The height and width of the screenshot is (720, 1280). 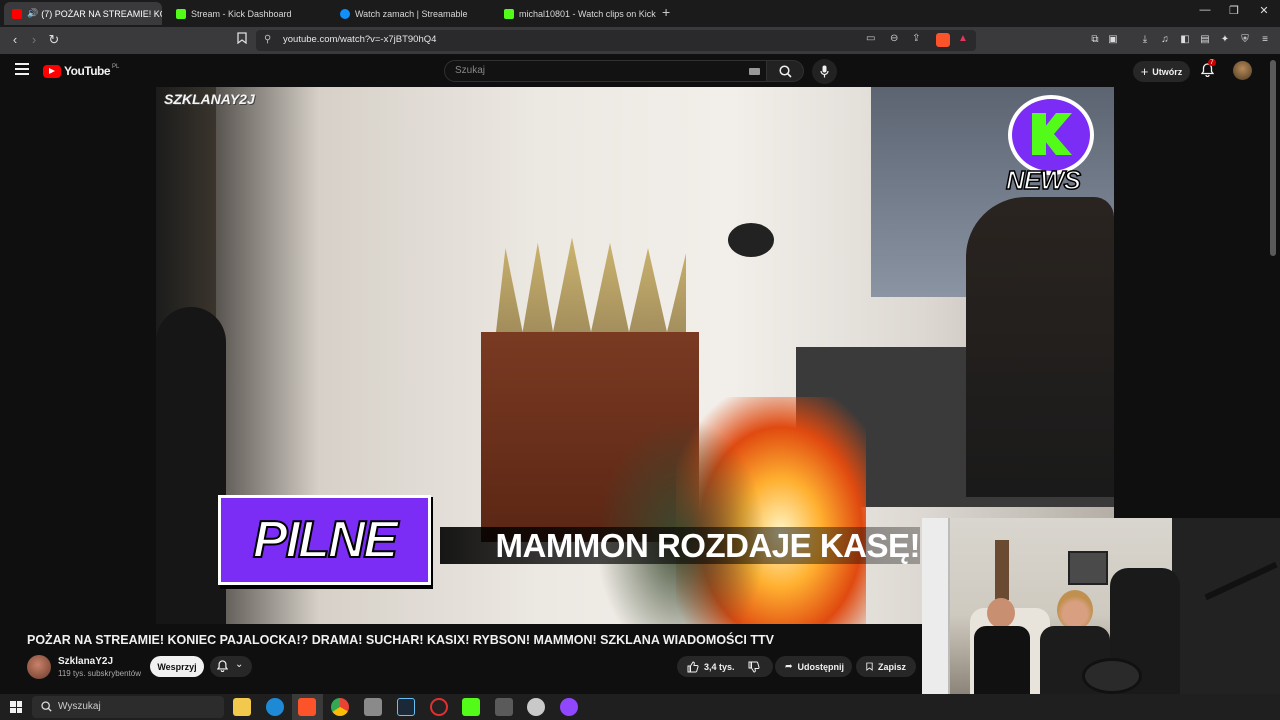 I want to click on region-code: PL, so click(x=116, y=67).